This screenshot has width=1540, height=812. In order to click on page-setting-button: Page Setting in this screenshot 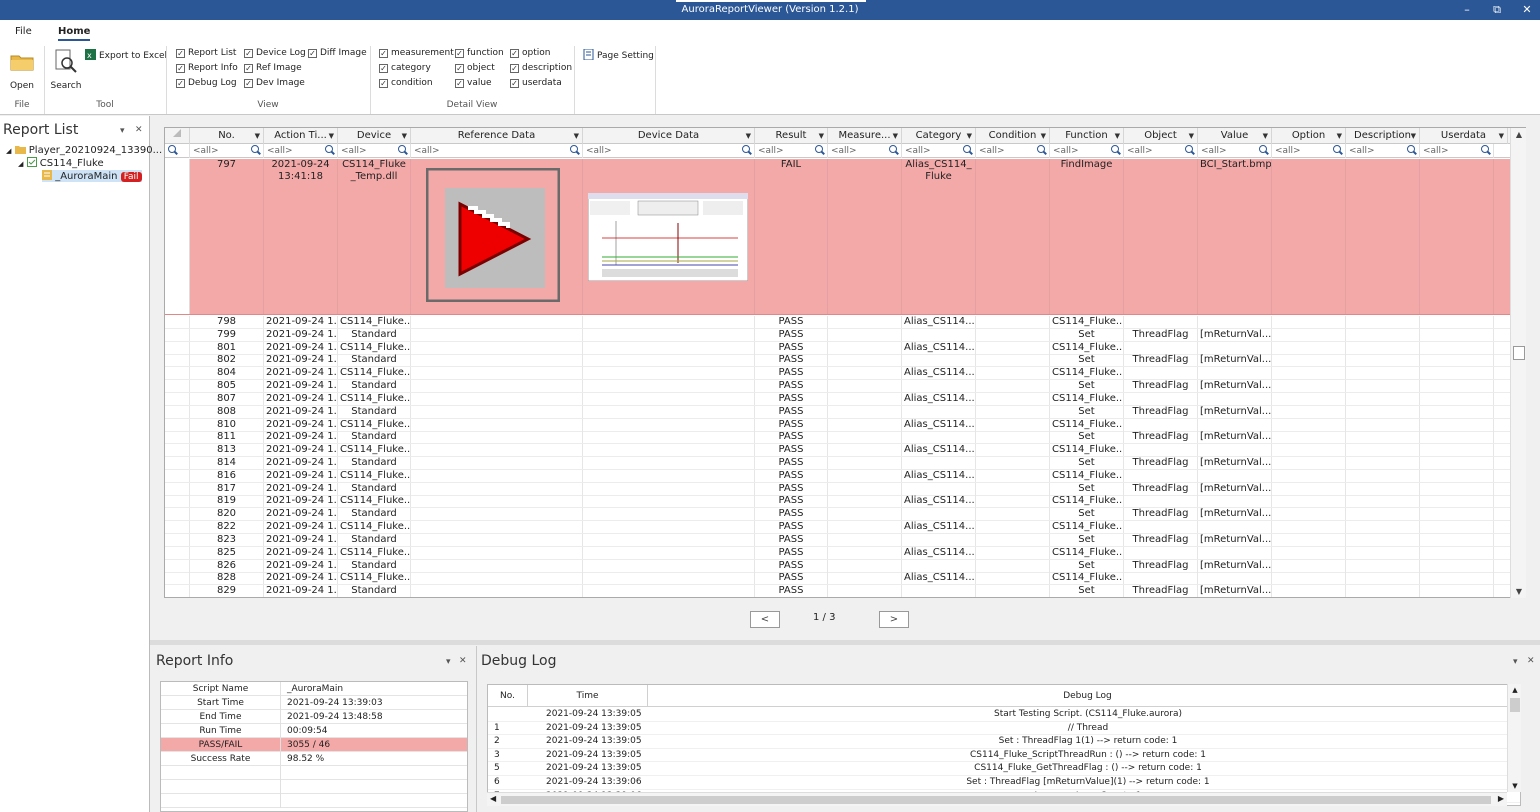, I will do `click(618, 55)`.